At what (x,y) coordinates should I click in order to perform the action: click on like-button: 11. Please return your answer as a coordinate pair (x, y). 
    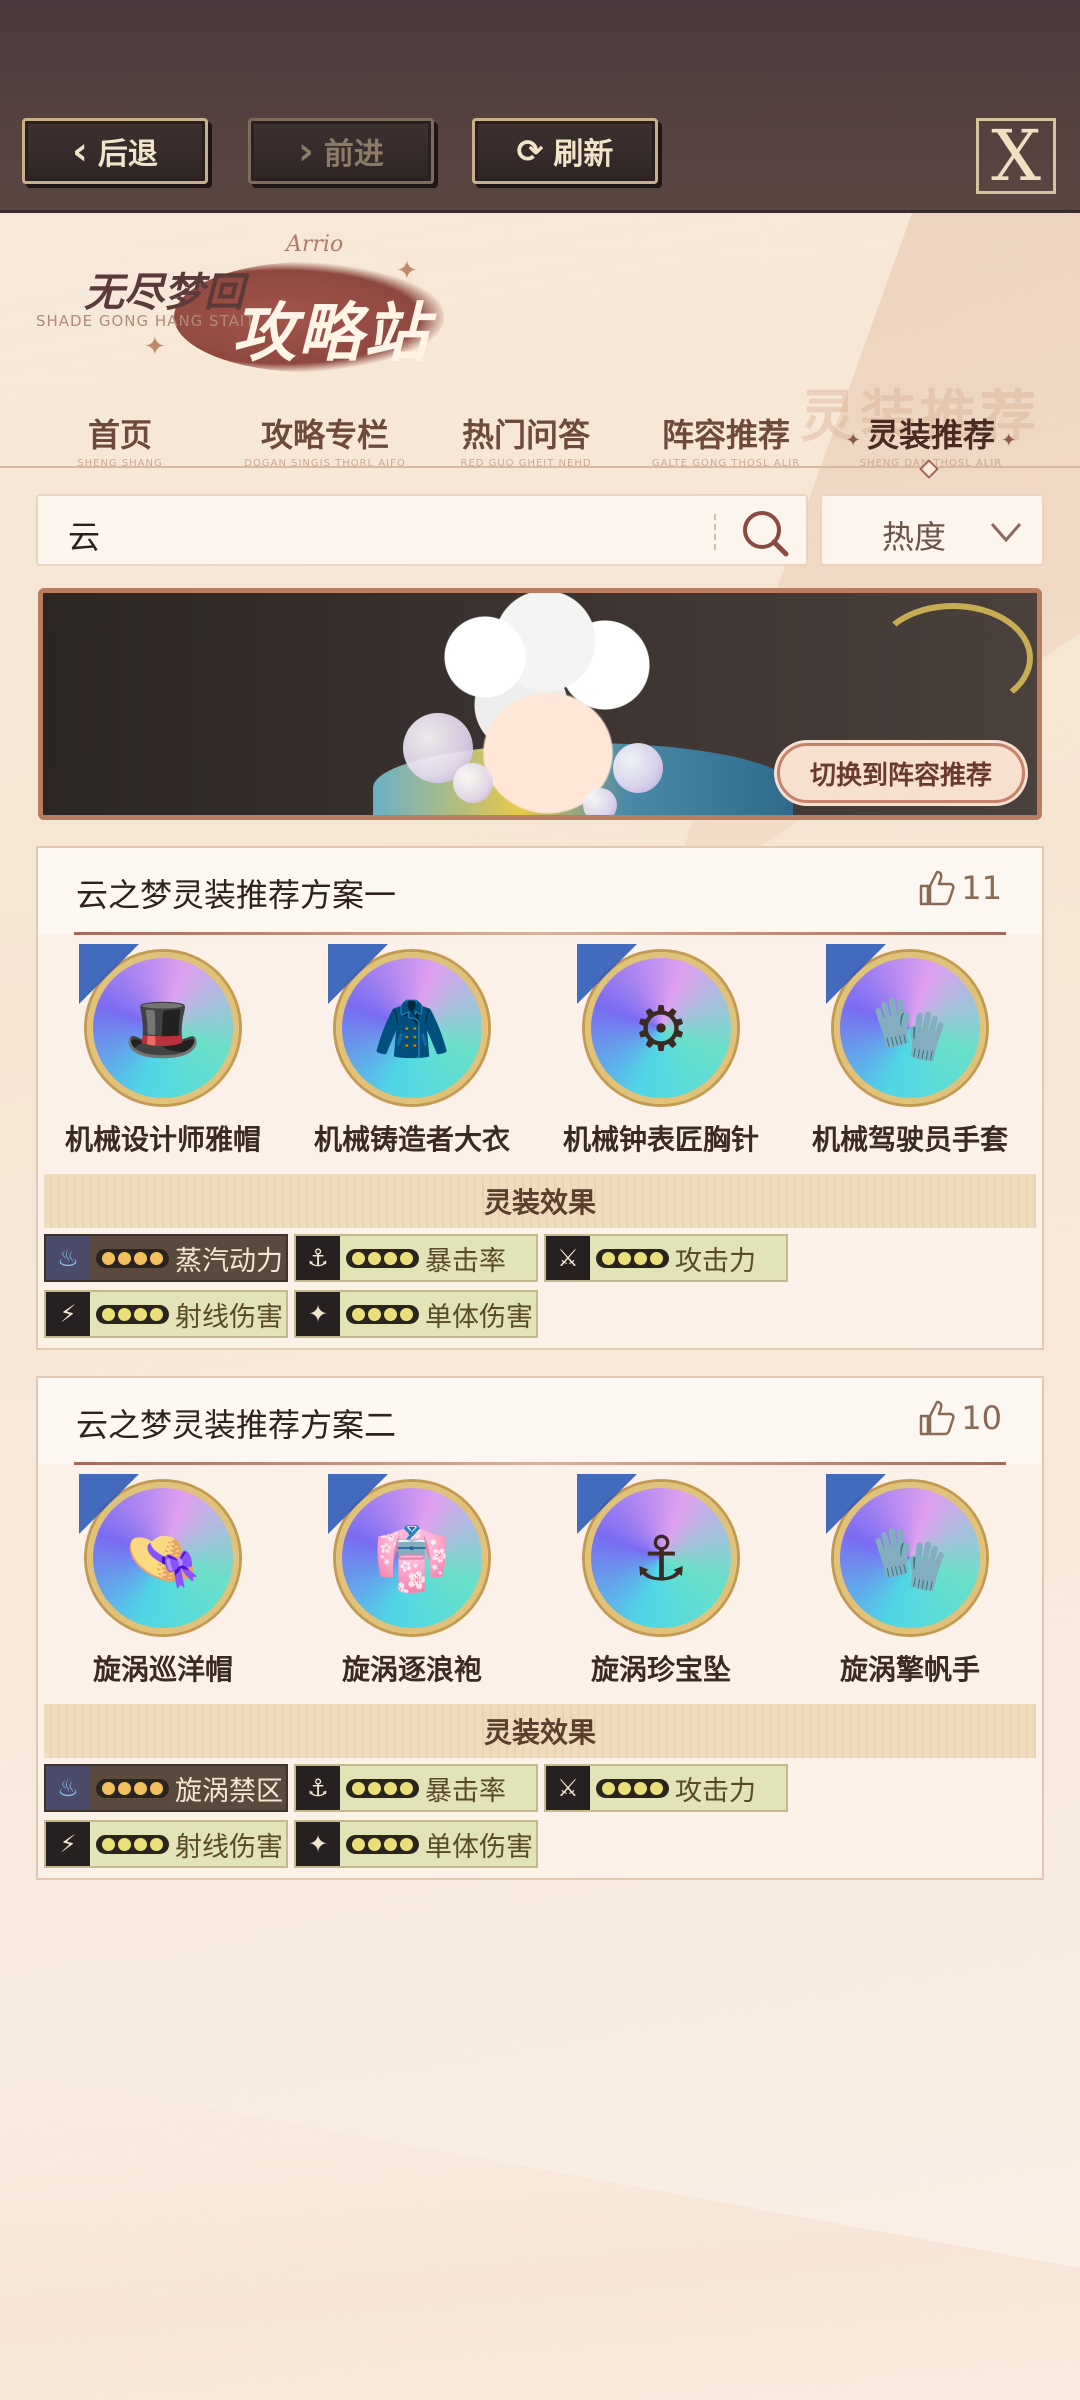
    Looking at the image, I should click on (959, 888).